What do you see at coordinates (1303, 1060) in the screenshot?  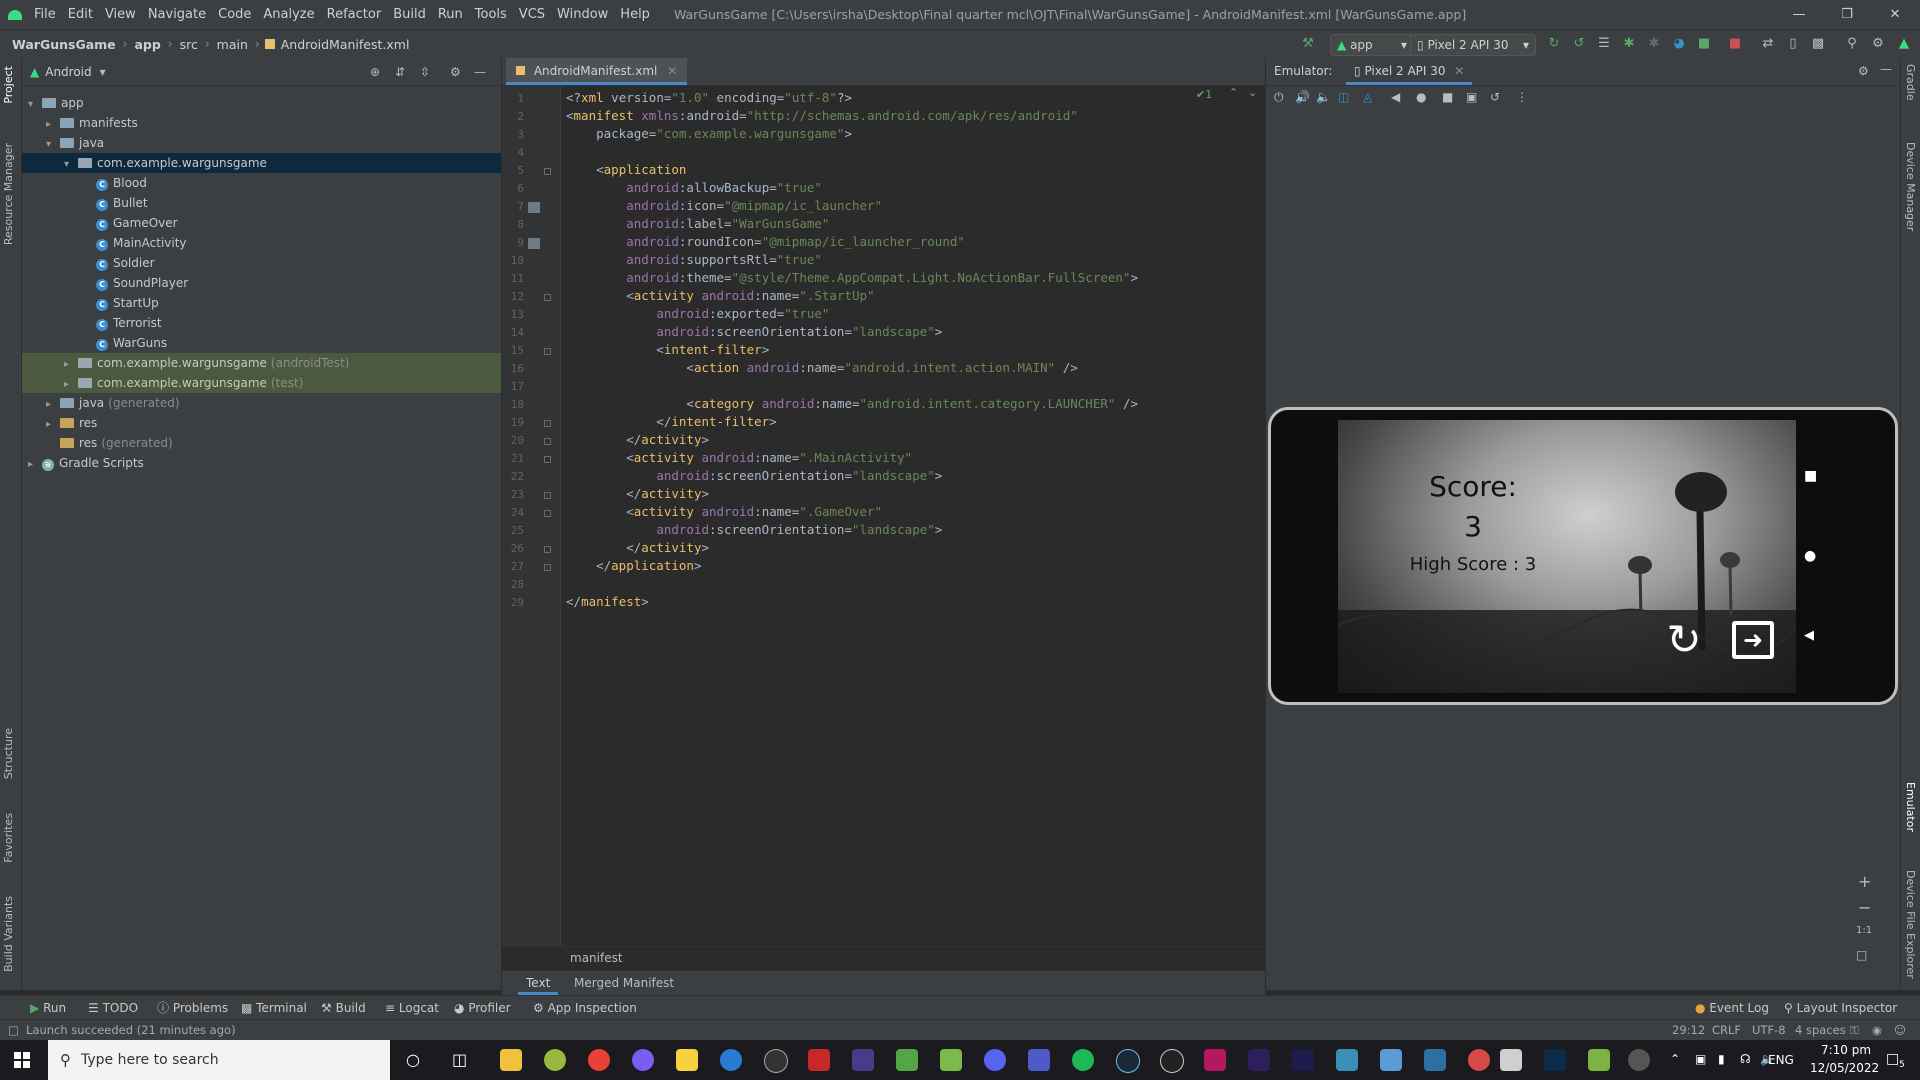 I see `after-effects-icon` at bounding box center [1303, 1060].